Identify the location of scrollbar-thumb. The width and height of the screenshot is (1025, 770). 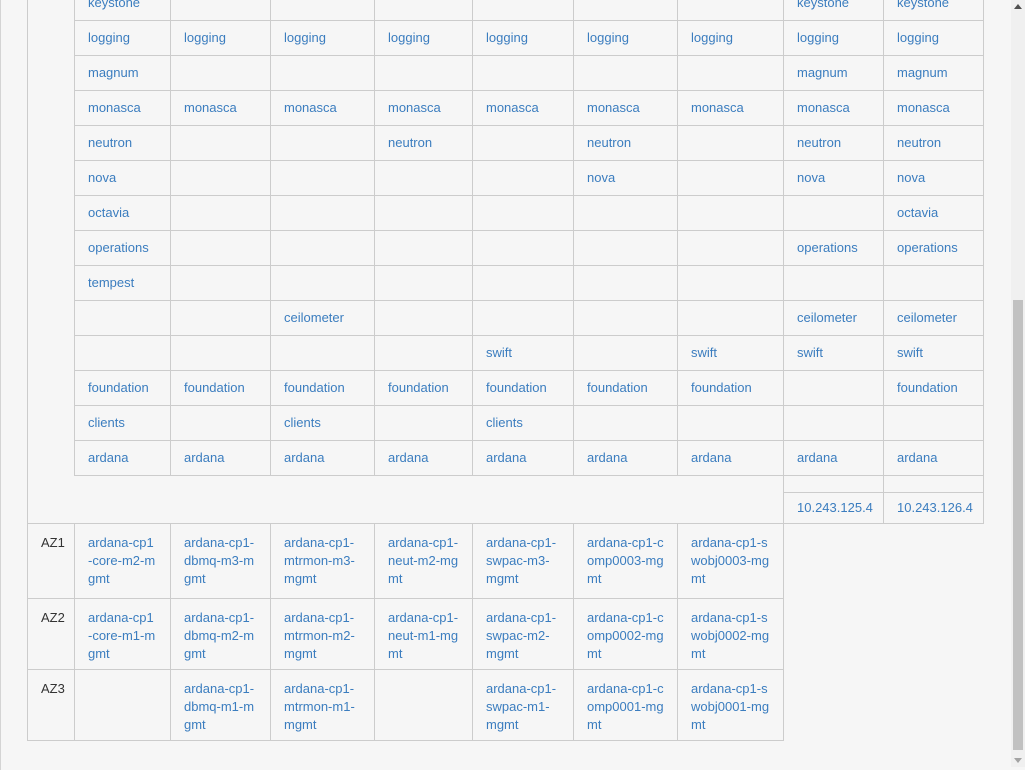
(1018, 525).